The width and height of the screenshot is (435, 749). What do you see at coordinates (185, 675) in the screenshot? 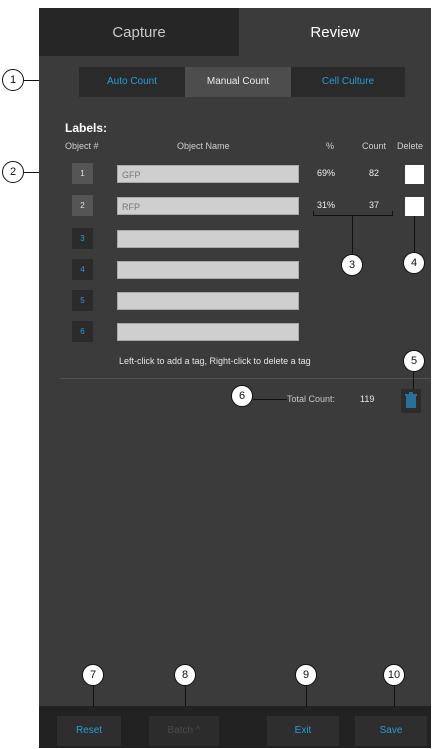
I see `callout-8: 8` at bounding box center [185, 675].